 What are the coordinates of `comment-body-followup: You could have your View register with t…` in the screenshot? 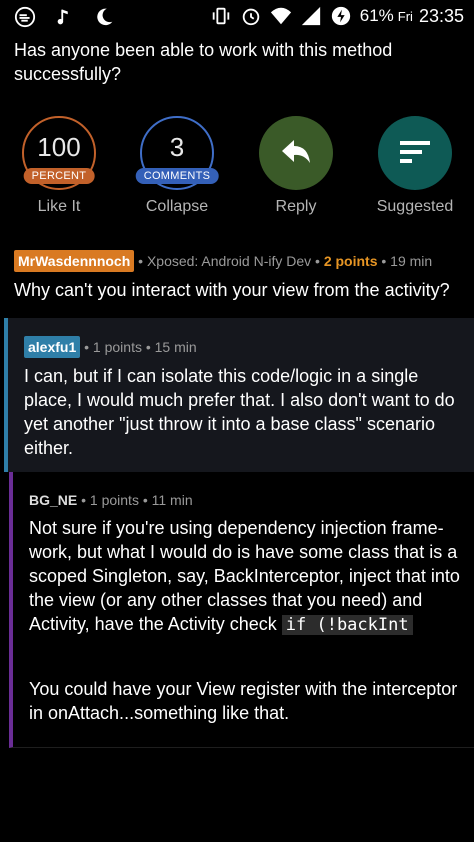 It's located at (243, 701).